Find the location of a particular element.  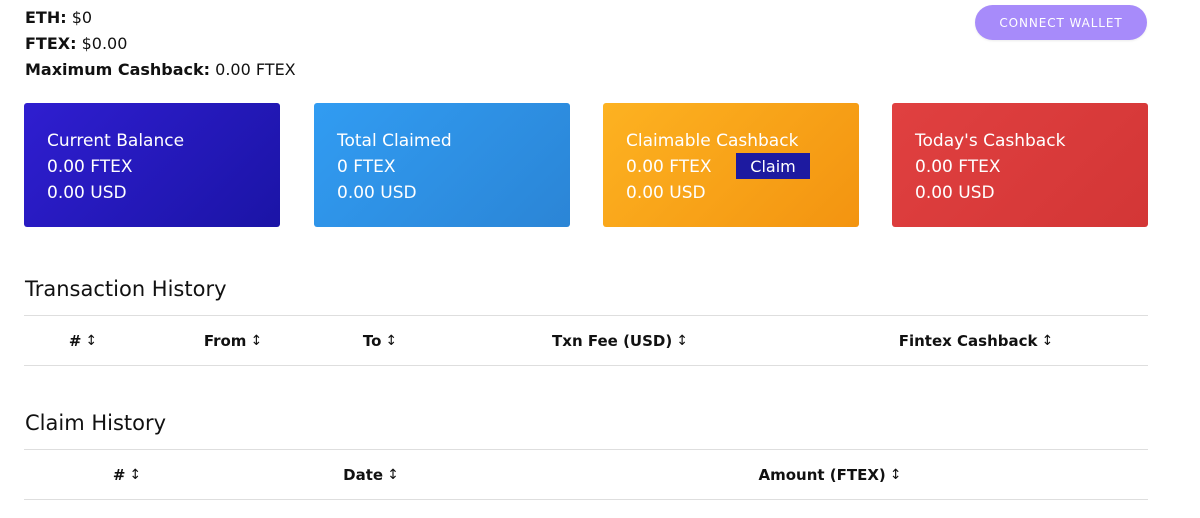

connect-wallet-button: CONNECT WALLET is located at coordinates (1061, 22).